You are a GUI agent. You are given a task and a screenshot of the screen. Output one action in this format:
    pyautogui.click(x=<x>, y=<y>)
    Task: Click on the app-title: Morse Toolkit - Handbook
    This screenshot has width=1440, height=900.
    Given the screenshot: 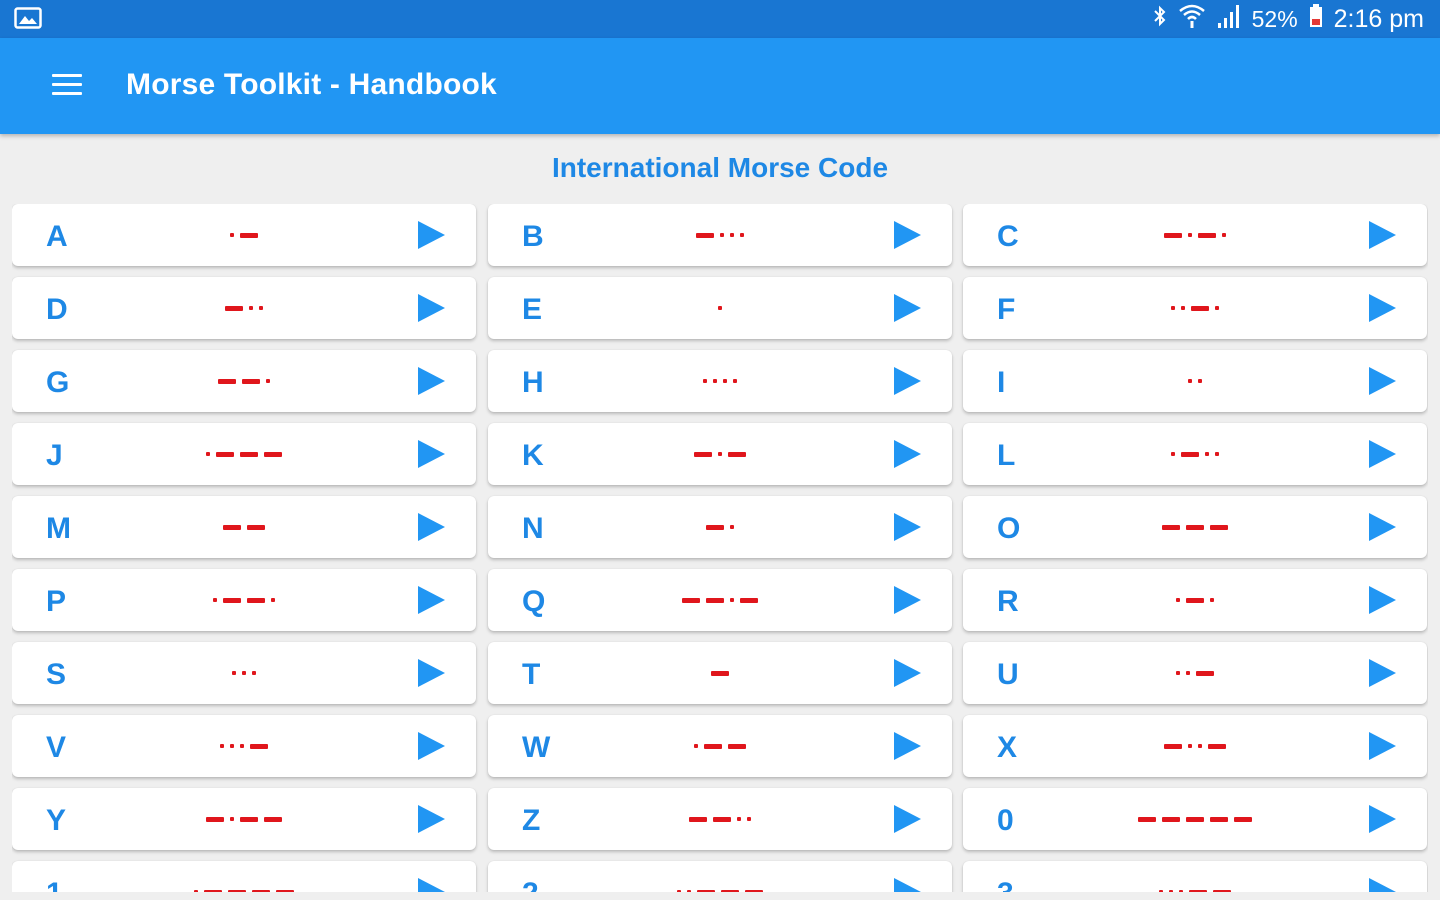 What is the action you would take?
    pyautogui.click(x=311, y=84)
    